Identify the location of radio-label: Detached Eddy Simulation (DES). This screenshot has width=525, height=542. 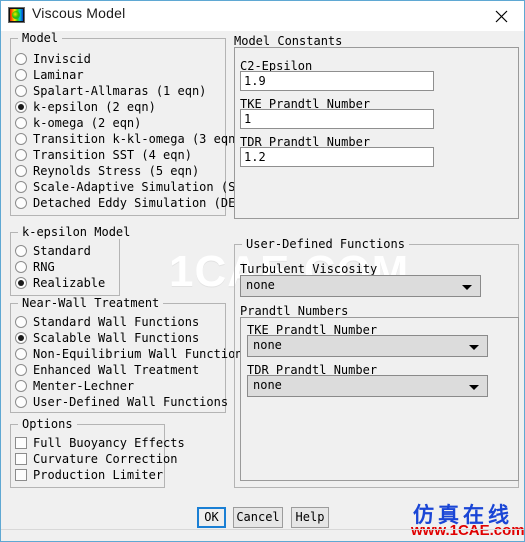
(141, 203).